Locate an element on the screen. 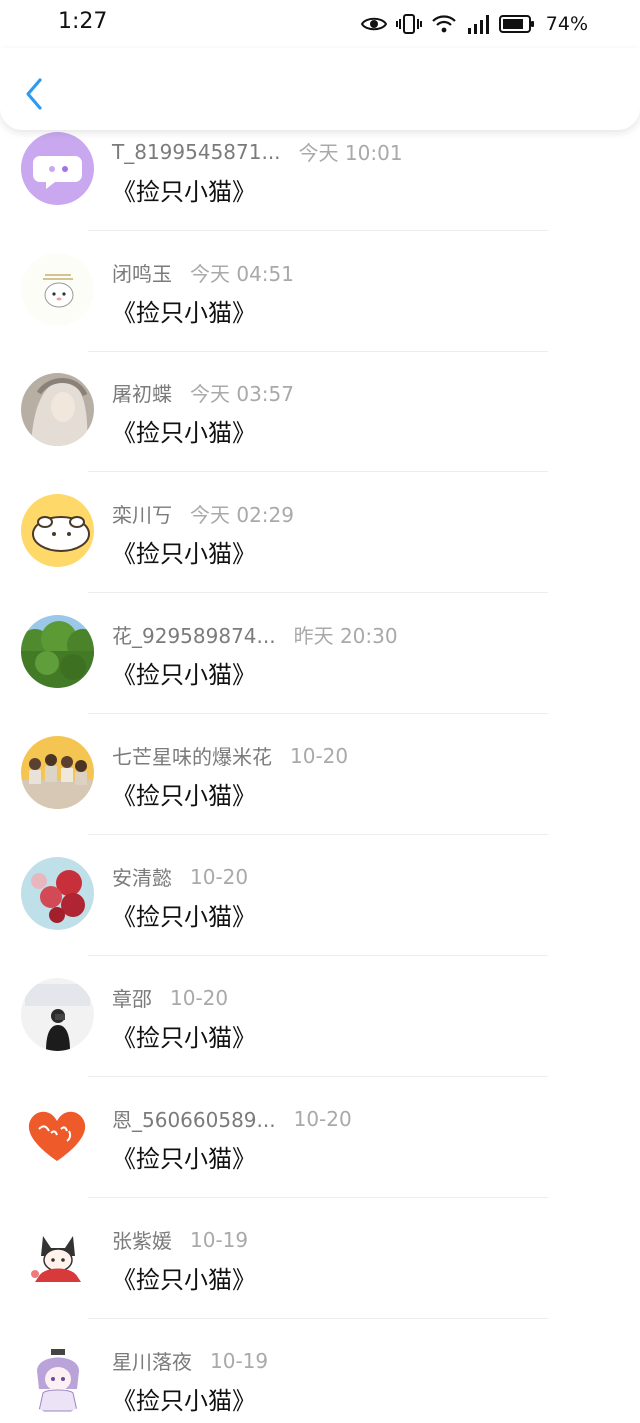 This screenshot has width=640, height=1423. battery-percent: 74% is located at coordinates (566, 24).